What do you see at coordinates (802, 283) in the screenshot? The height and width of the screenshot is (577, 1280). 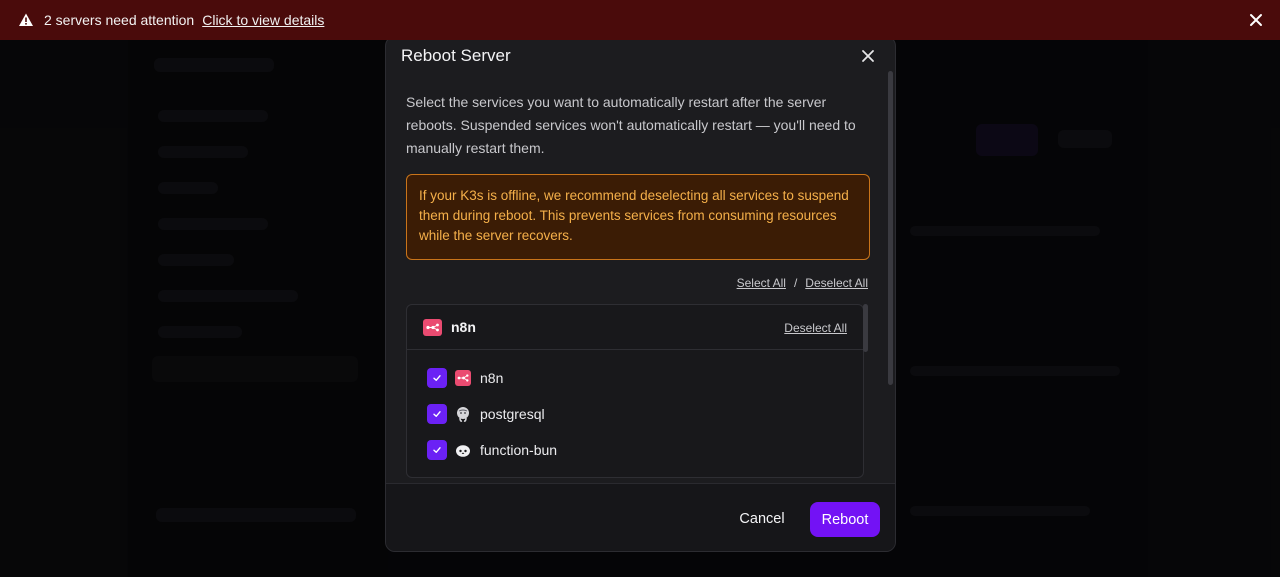 I see `bulk-selection: Select All / Deselect All` at bounding box center [802, 283].